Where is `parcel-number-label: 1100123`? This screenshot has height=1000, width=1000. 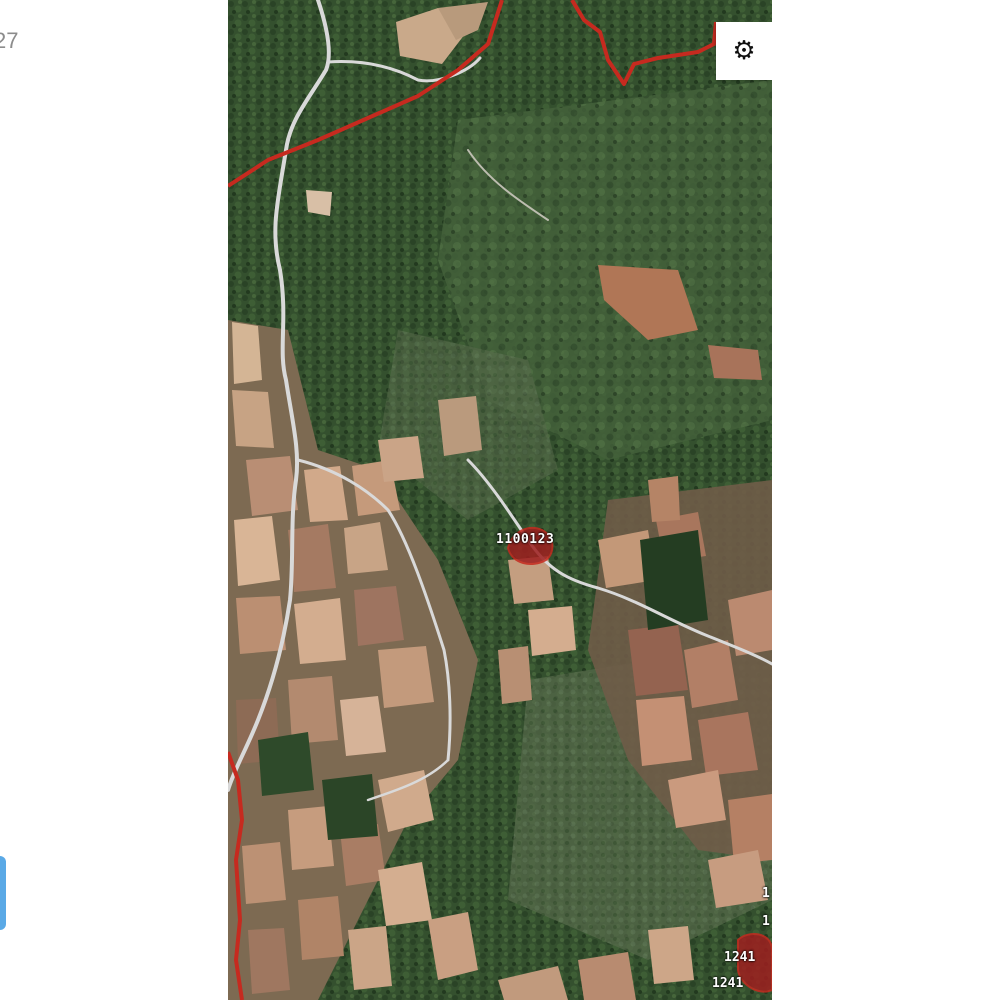 parcel-number-label: 1100123 is located at coordinates (525, 539).